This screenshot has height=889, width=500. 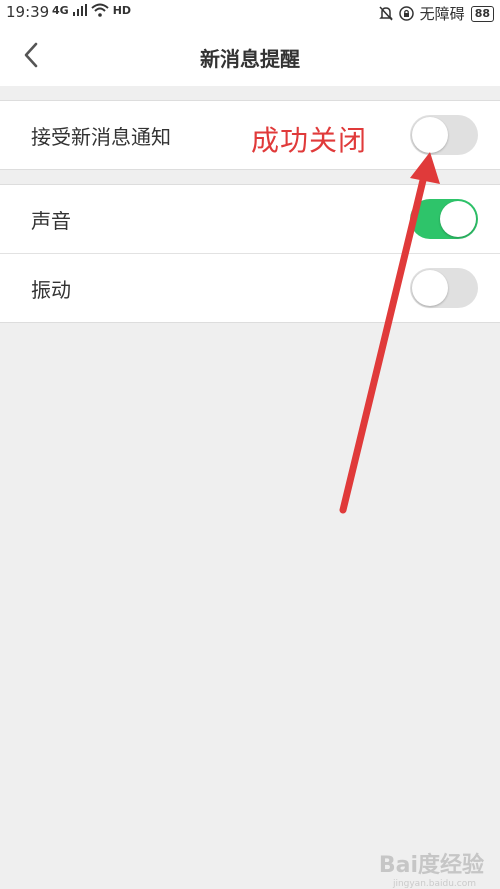 I want to click on watermark-url: jingyan.baidu.com, so click(x=434, y=884).